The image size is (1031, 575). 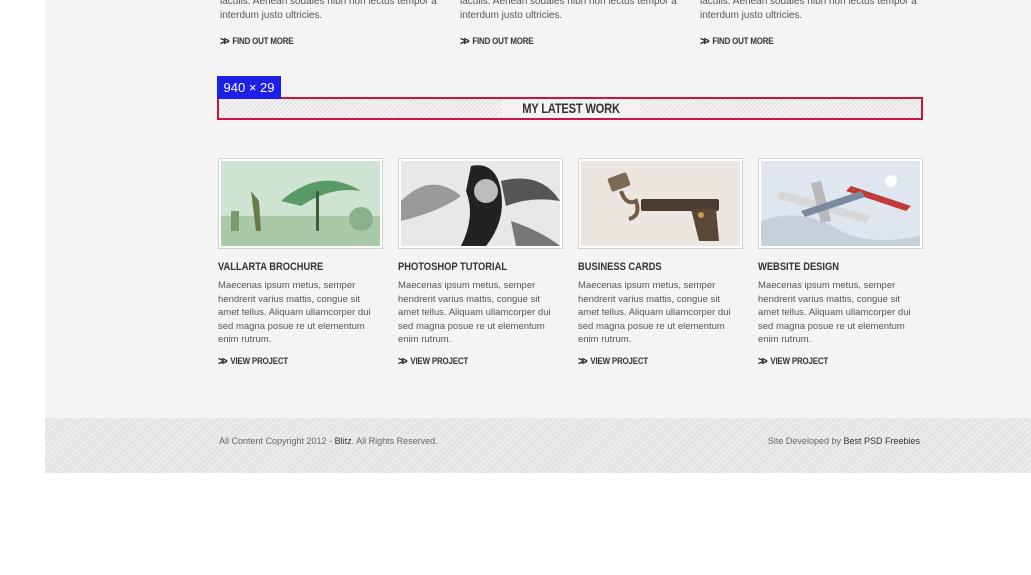 What do you see at coordinates (799, 267) in the screenshot?
I see `project-title: WEBSITE DESIGN` at bounding box center [799, 267].